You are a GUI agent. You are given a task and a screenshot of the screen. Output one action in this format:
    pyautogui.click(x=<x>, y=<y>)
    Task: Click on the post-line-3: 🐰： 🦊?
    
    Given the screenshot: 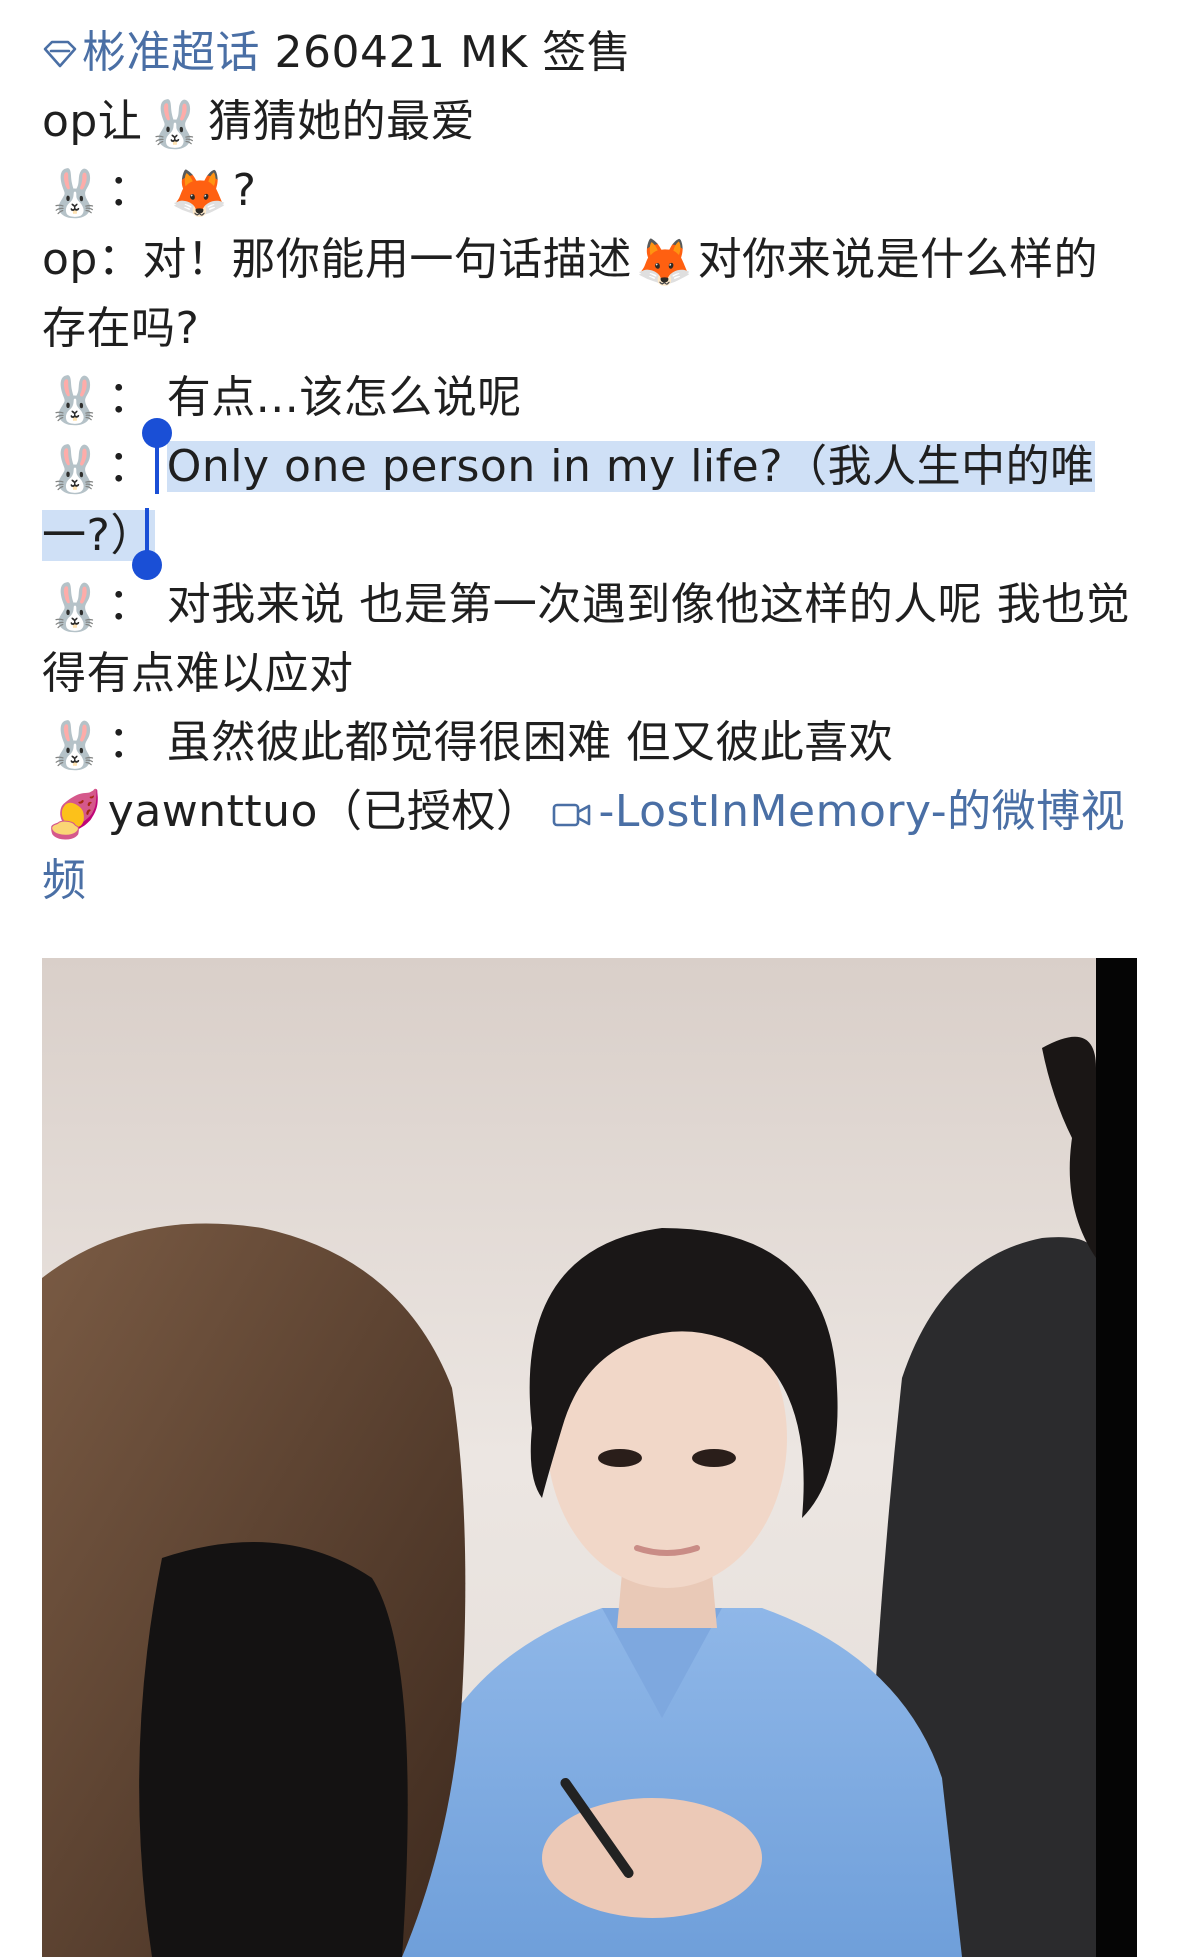 What is the action you would take?
    pyautogui.click(x=591, y=190)
    